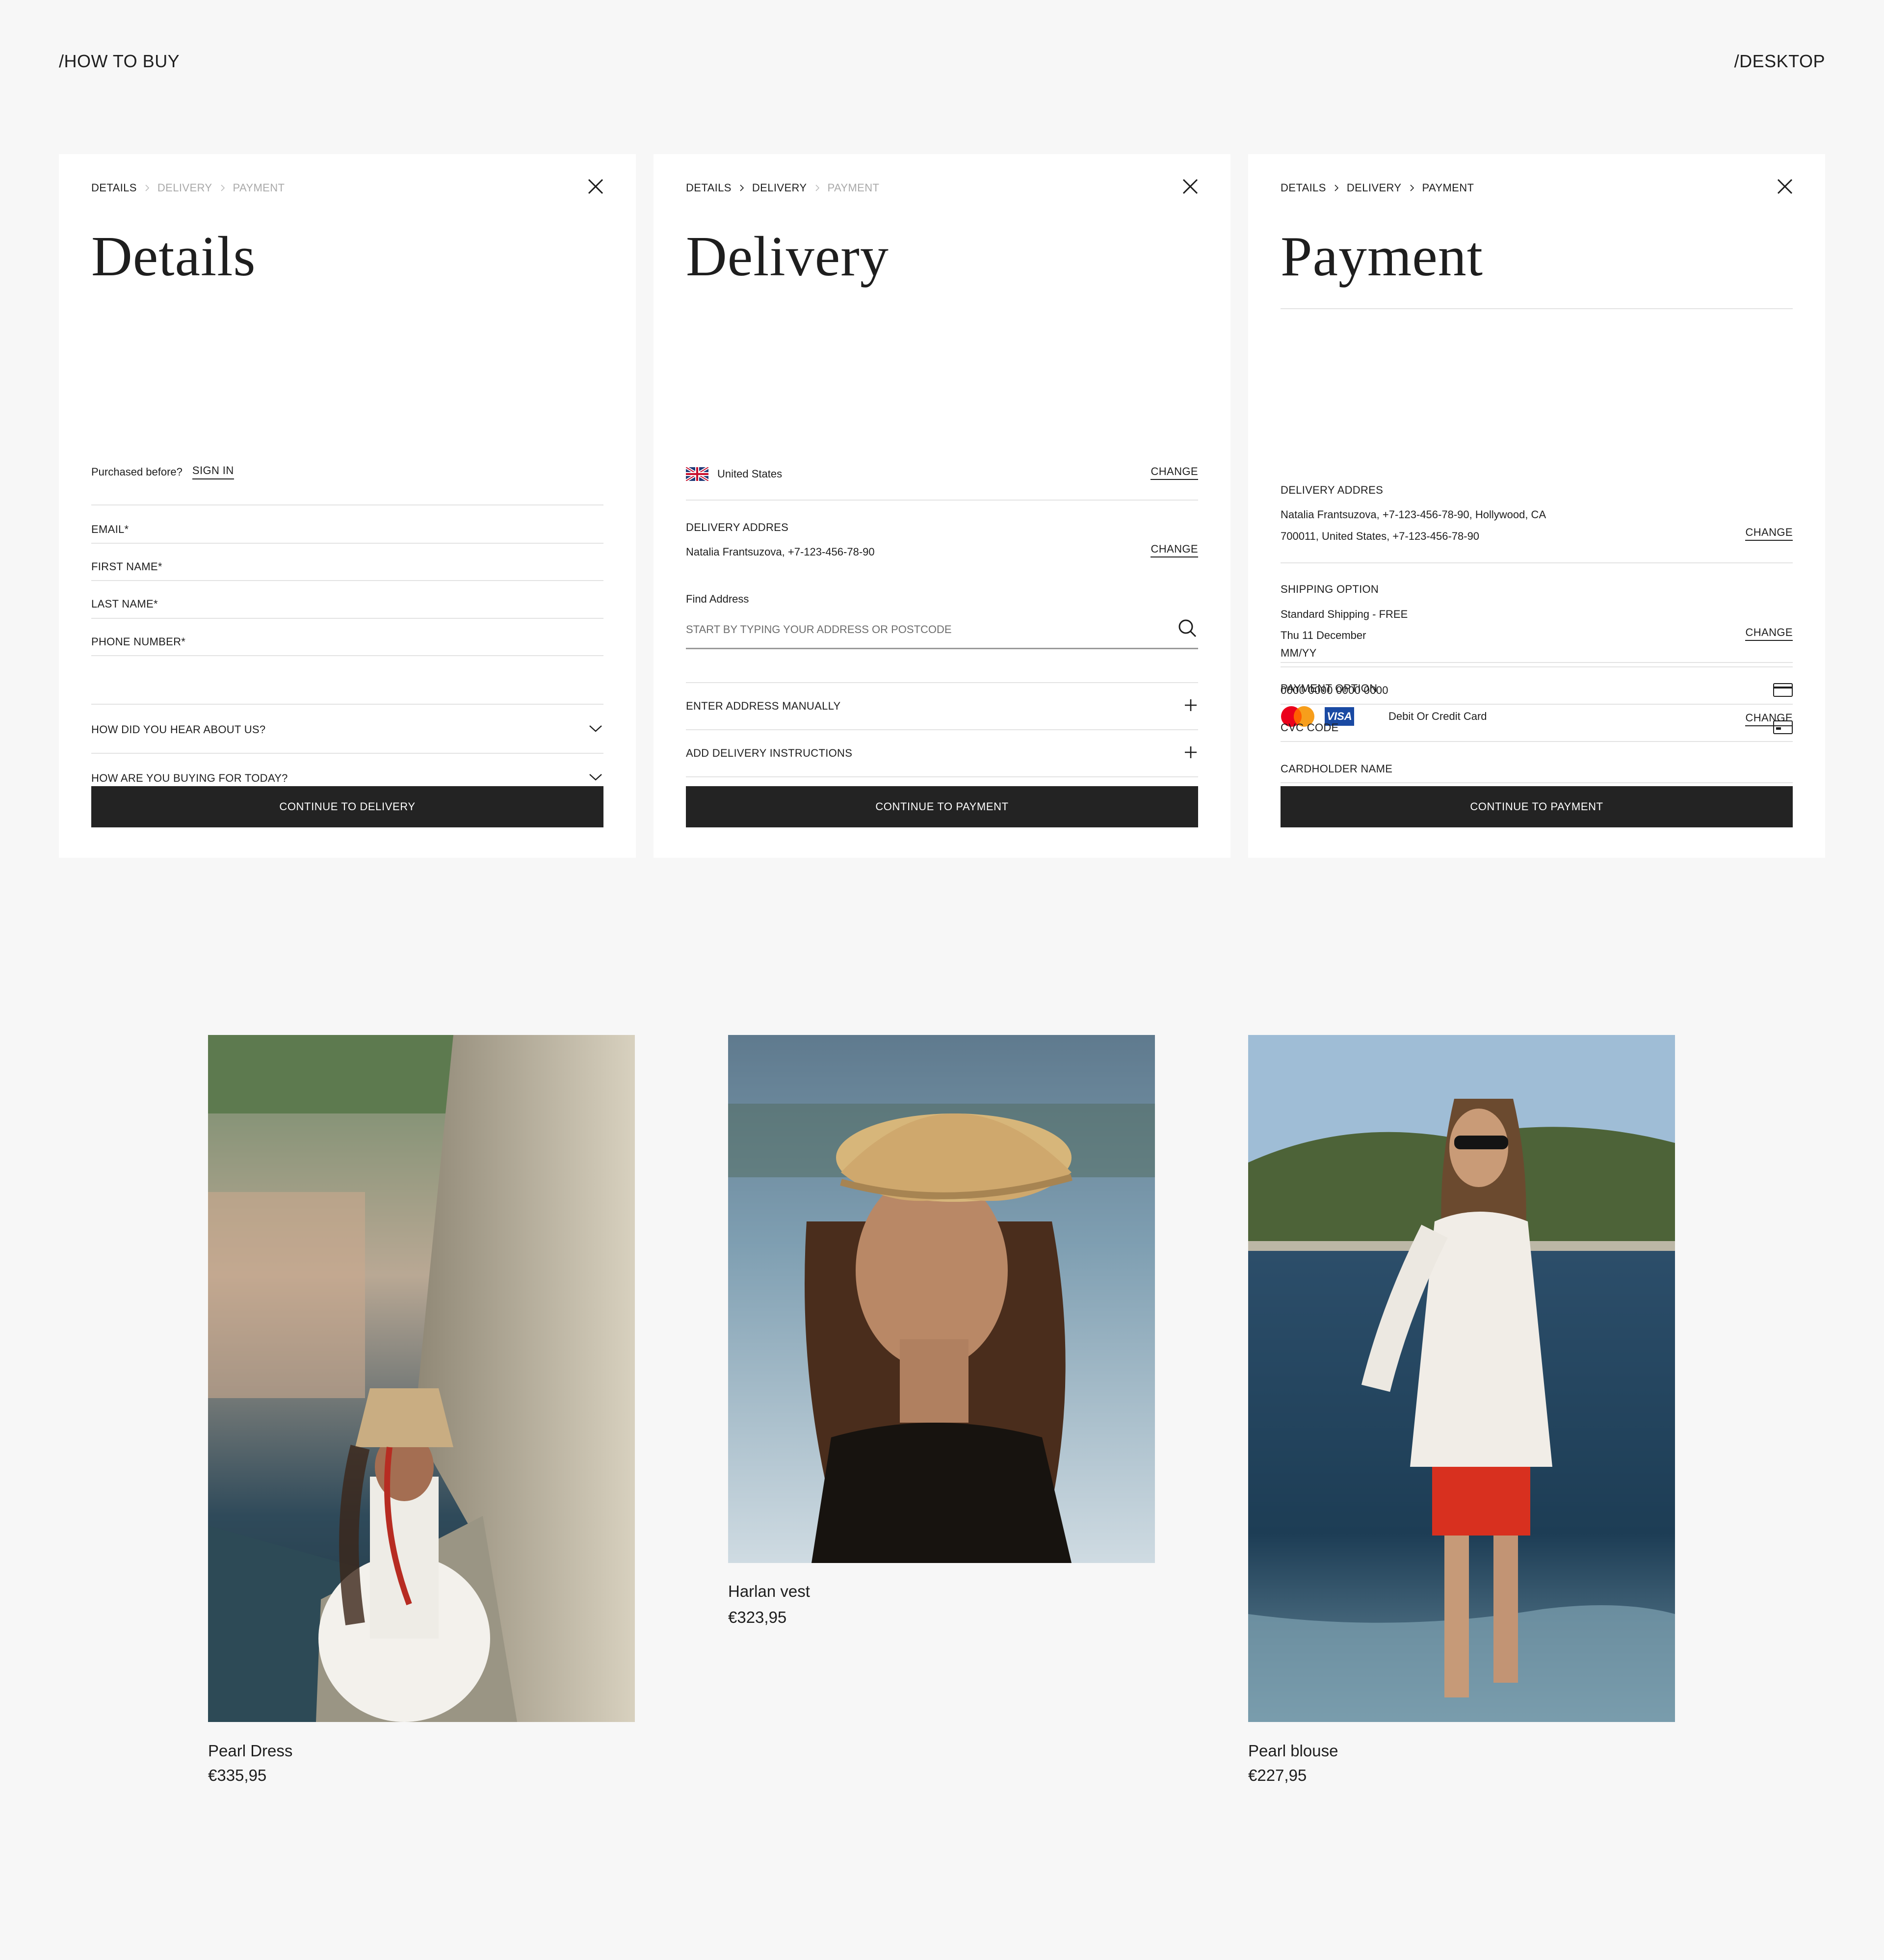 The height and width of the screenshot is (1960, 1884). Describe the element at coordinates (697, 474) in the screenshot. I see `flag-icon` at that location.